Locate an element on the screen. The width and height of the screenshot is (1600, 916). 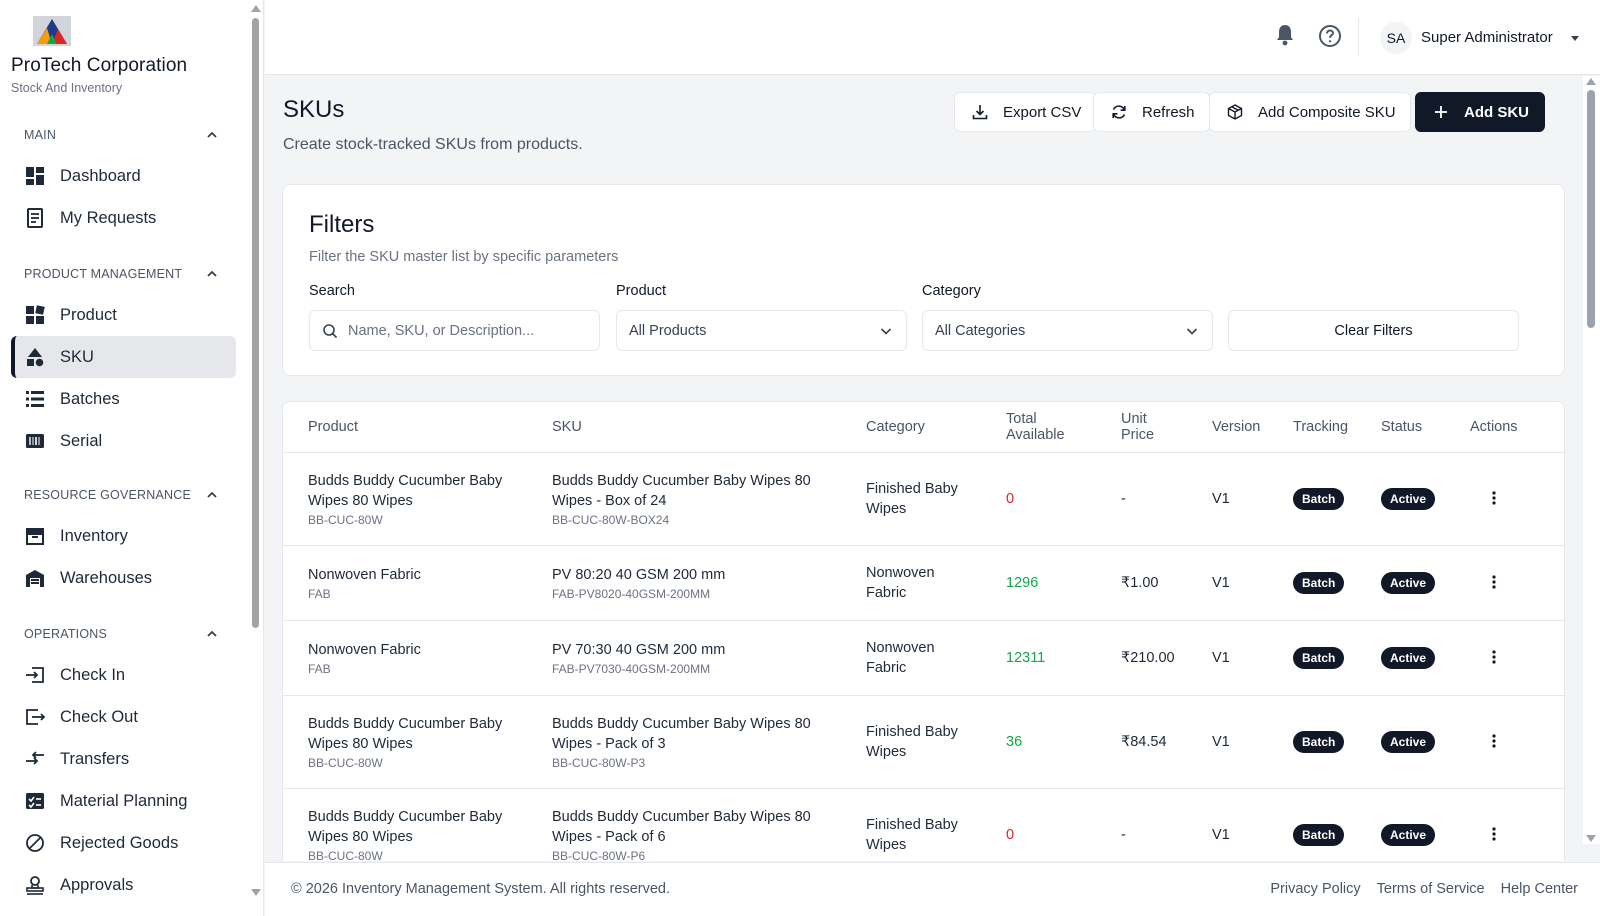
add-composite-sku-label: Add Composite SKU is located at coordinates (1327, 112).